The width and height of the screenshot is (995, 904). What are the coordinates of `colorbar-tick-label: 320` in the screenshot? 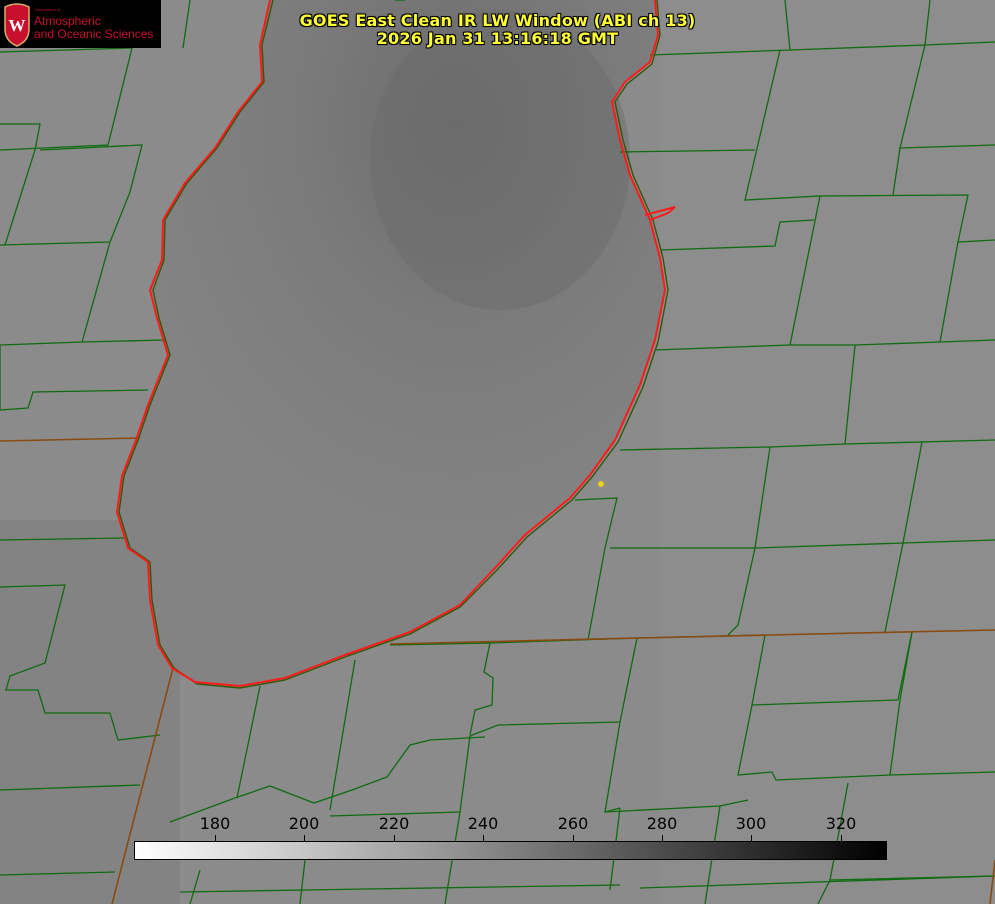 It's located at (841, 823).